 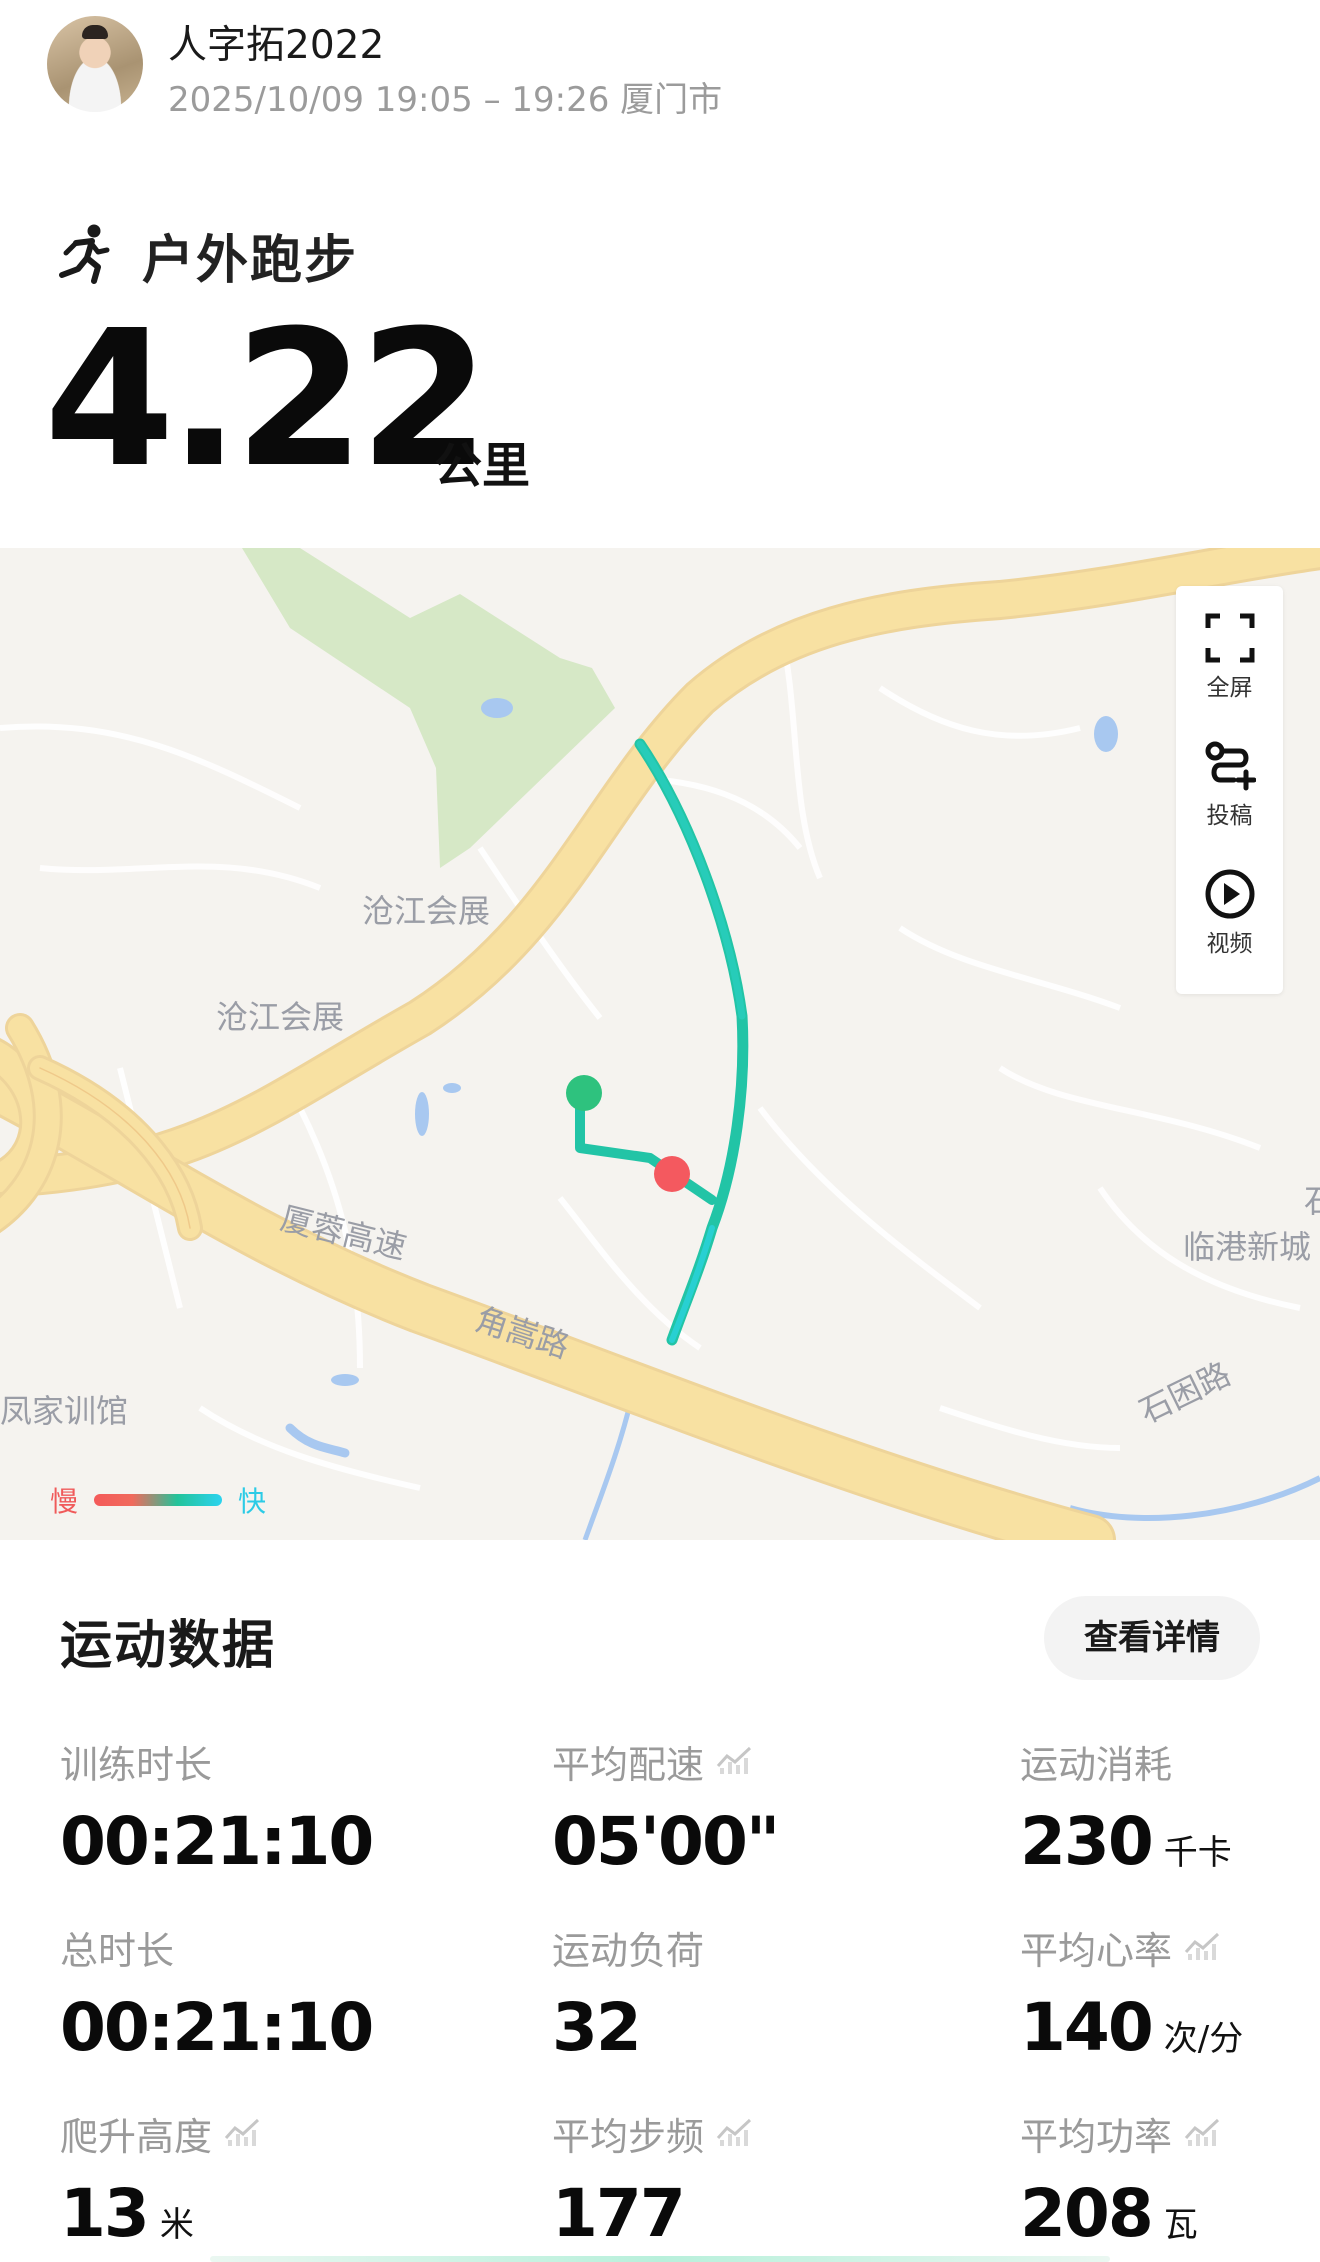 What do you see at coordinates (445, 100) in the screenshot?
I see `activity-time-location: 2025/10/09 19:05 – 19:26 厦门市` at bounding box center [445, 100].